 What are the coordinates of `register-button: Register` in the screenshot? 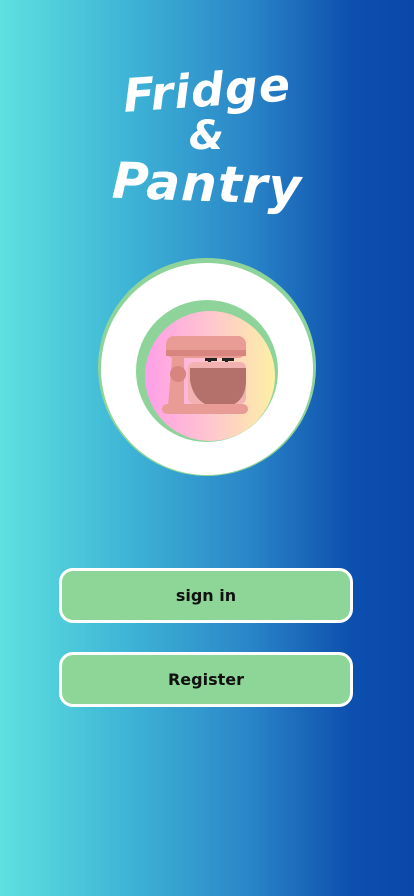 It's located at (206, 679).